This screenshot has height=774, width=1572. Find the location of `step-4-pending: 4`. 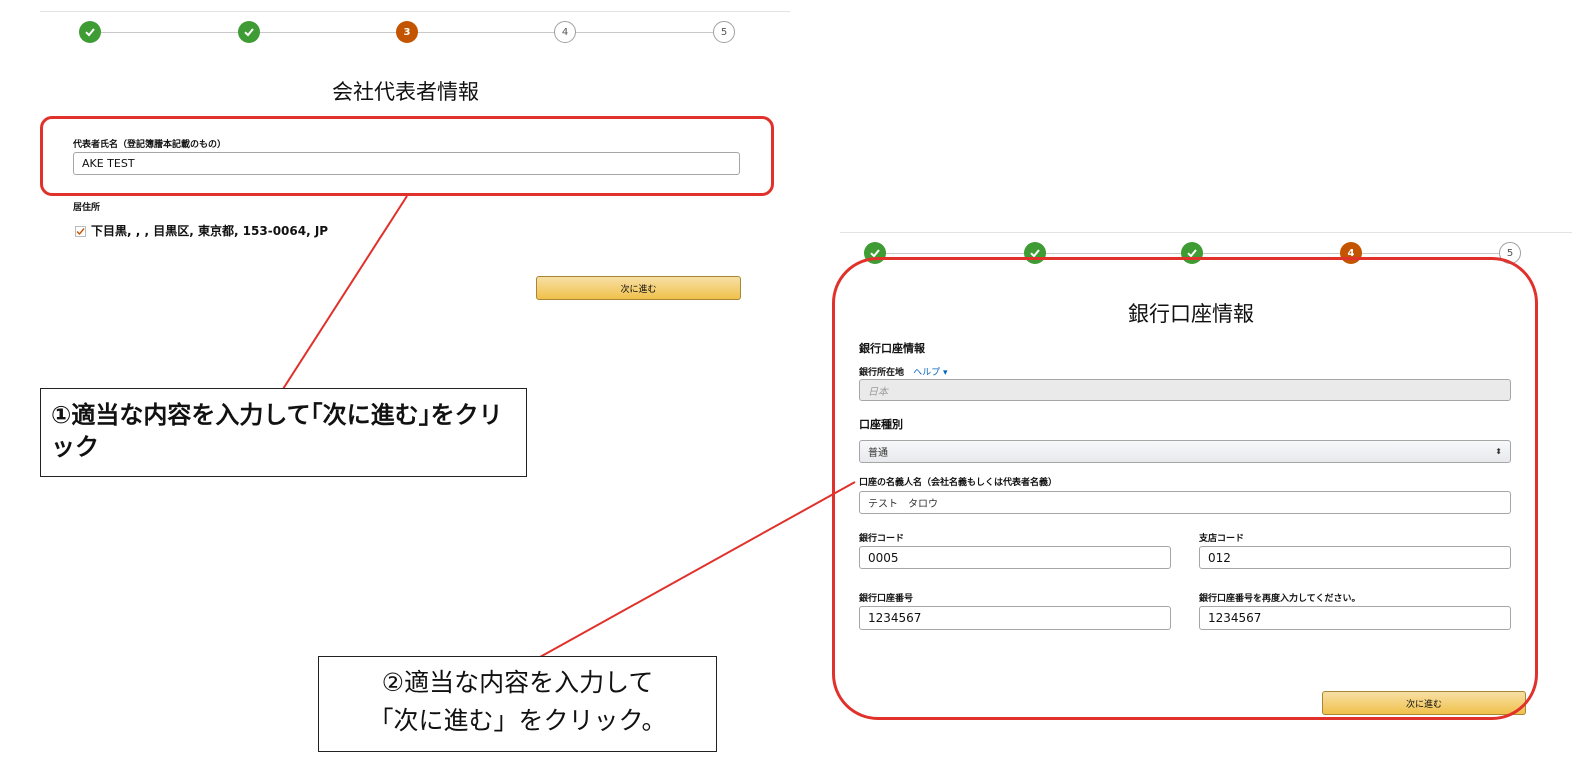

step-4-pending: 4 is located at coordinates (565, 32).